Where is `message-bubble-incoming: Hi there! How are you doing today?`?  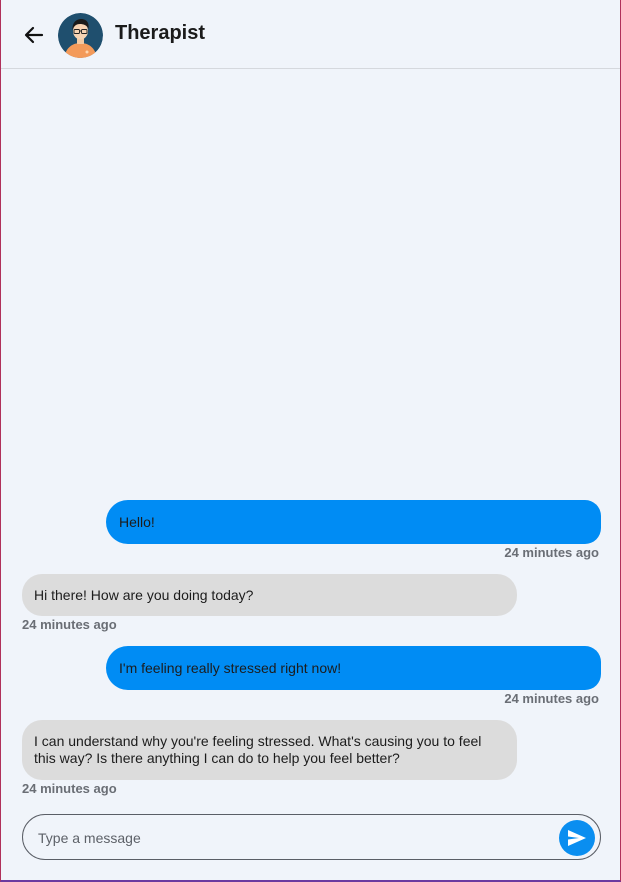
message-bubble-incoming: Hi there! How are you doing today? is located at coordinates (269, 595).